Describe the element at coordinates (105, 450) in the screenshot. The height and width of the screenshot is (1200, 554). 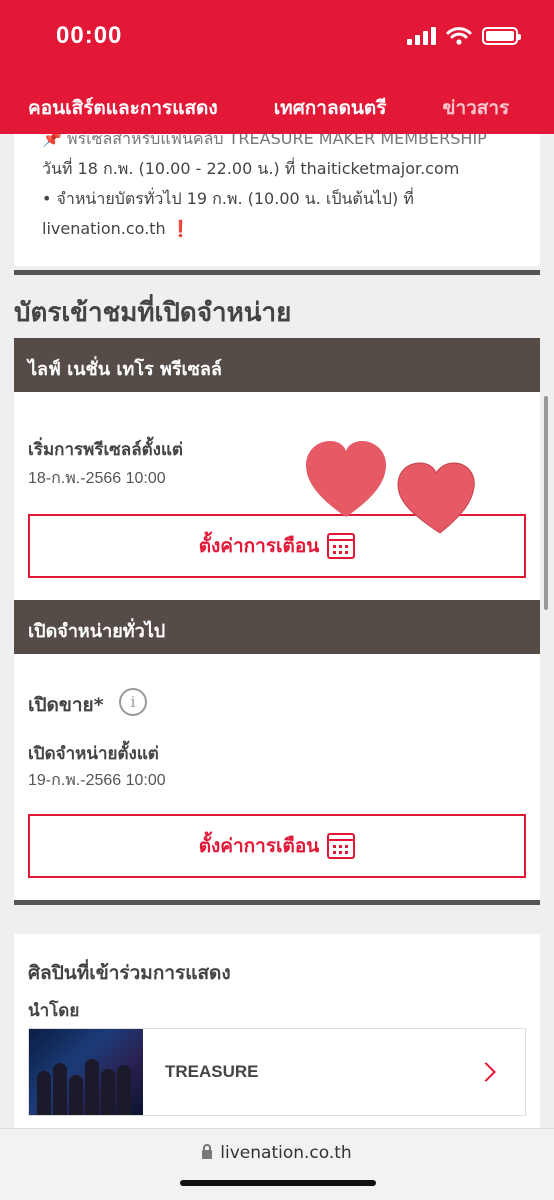
I see `presale-start-label: เริ่มการพรีเซลล์ตั้งแต่` at that location.